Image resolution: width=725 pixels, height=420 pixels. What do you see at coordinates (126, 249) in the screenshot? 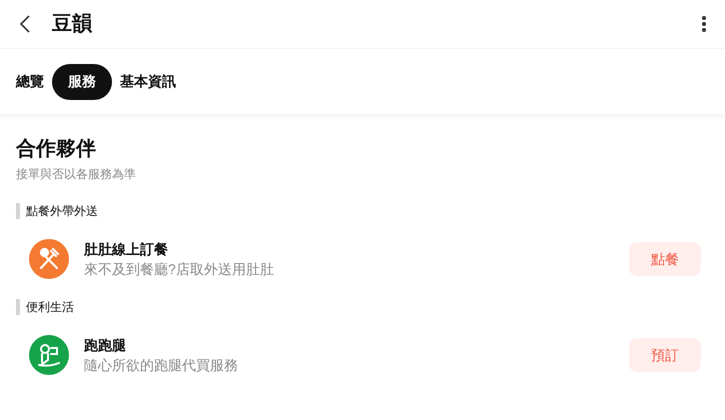
I see `service-name: 肚肚線上訂餐` at bounding box center [126, 249].